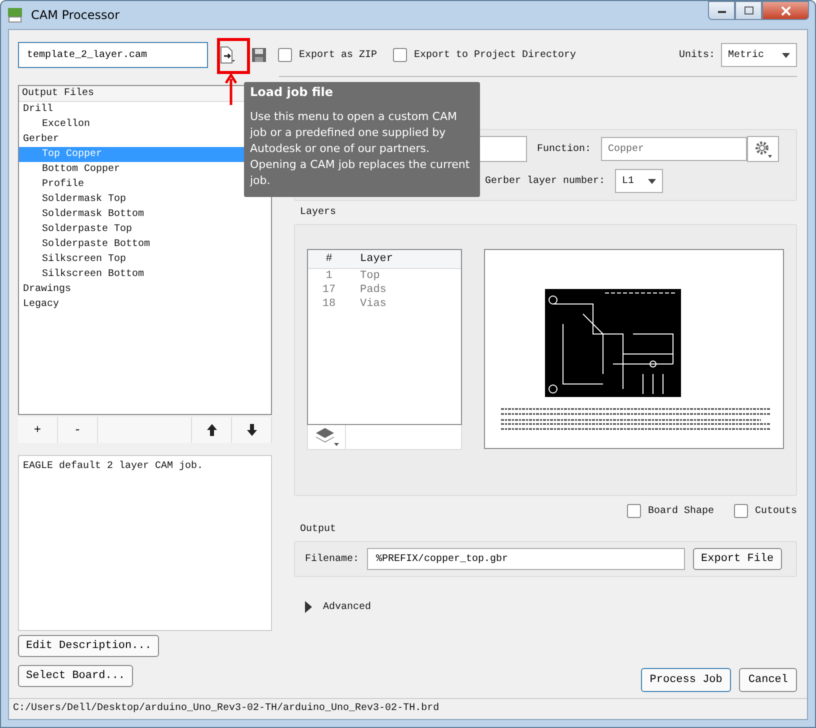 This screenshot has width=816, height=728. I want to click on function-field: Copper, so click(674, 149).